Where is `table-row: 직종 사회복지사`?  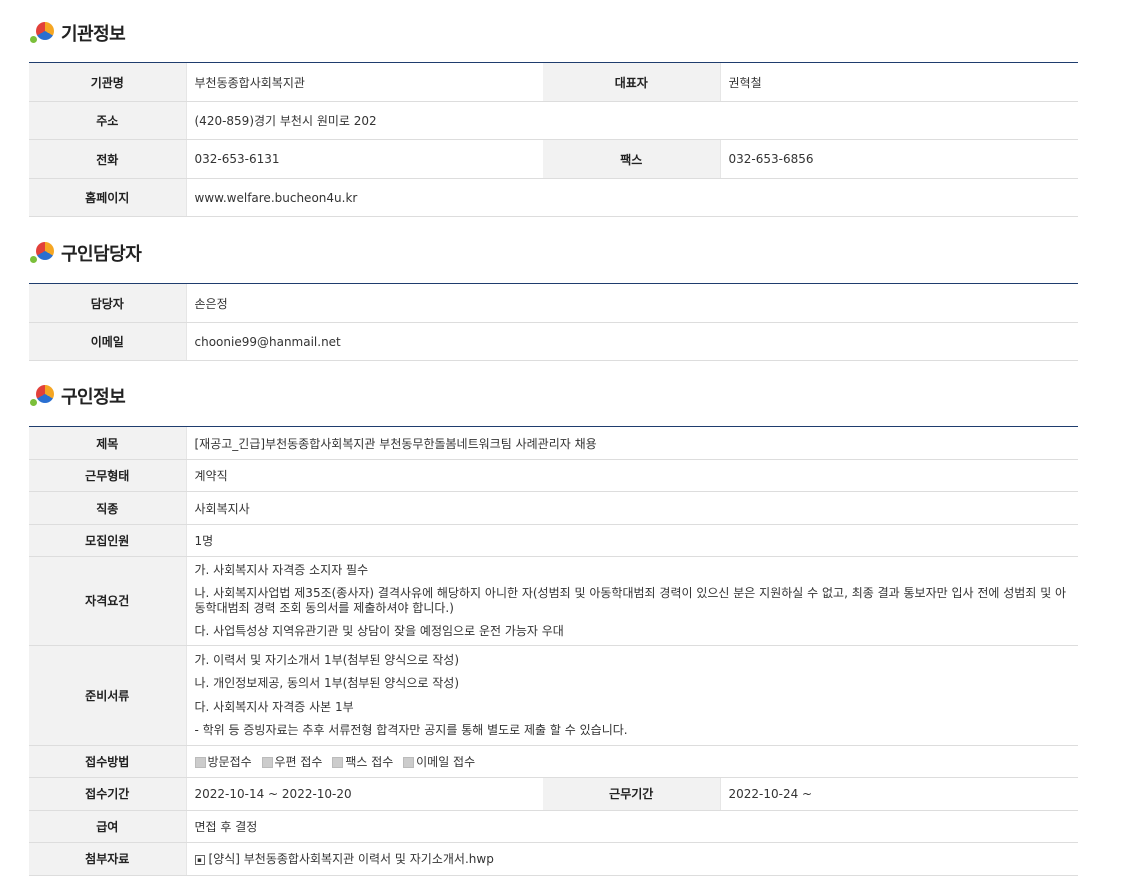 table-row: 직종 사회복지사 is located at coordinates (553, 508).